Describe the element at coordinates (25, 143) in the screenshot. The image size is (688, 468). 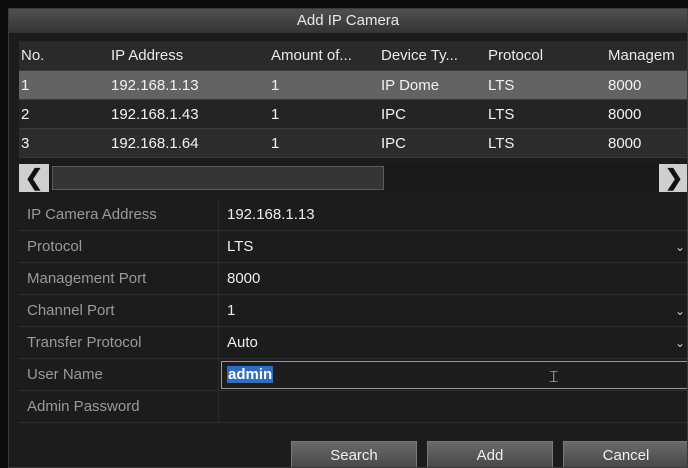
I see `cell-no: 3` at that location.